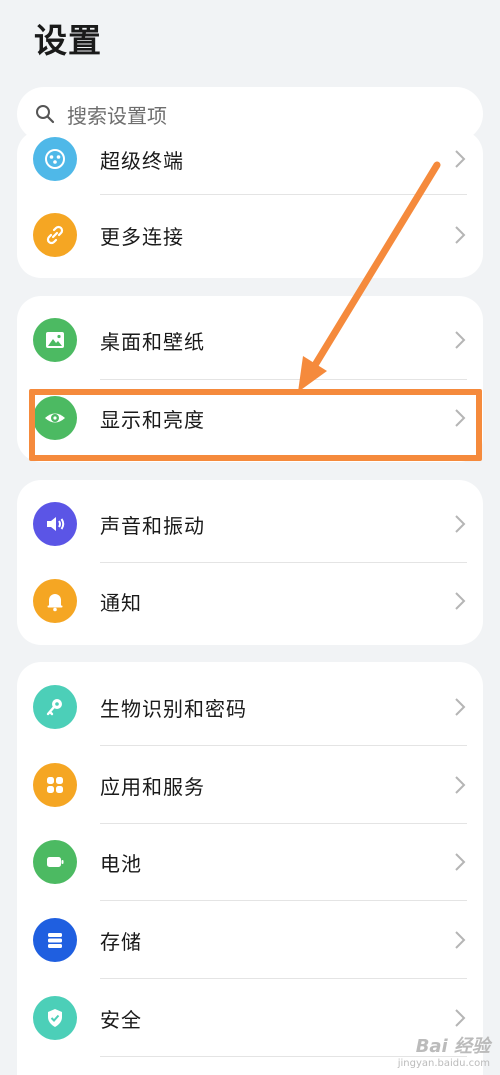 The width and height of the screenshot is (500, 1075). I want to click on watermark-line1: Bai 经验, so click(452, 1046).